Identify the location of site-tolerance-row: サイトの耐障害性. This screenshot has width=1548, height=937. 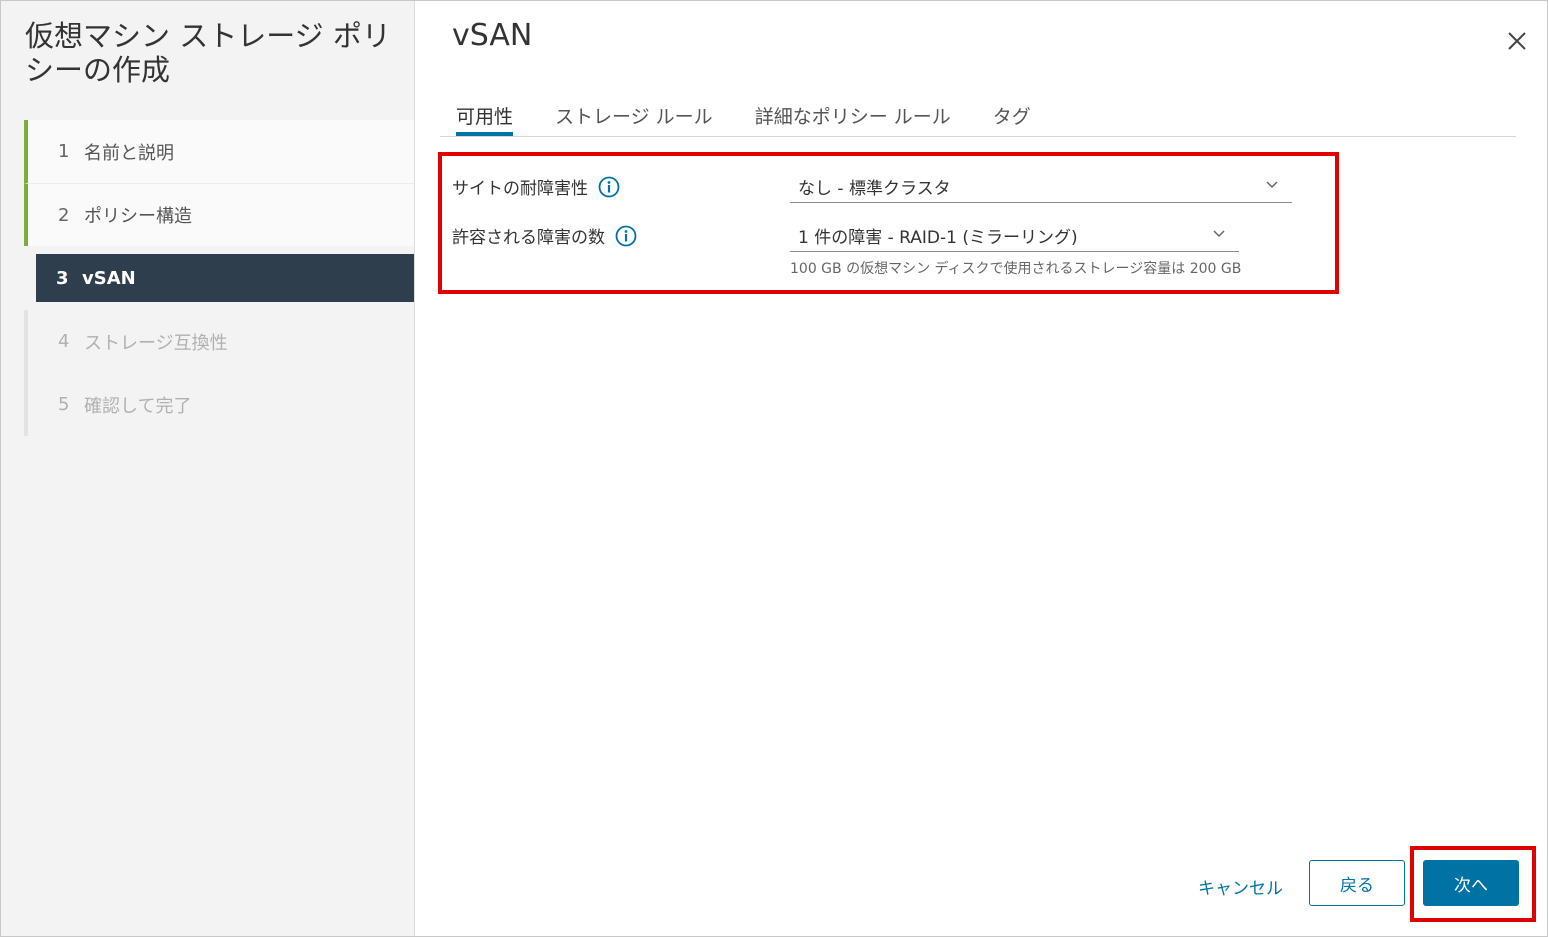
(536, 186).